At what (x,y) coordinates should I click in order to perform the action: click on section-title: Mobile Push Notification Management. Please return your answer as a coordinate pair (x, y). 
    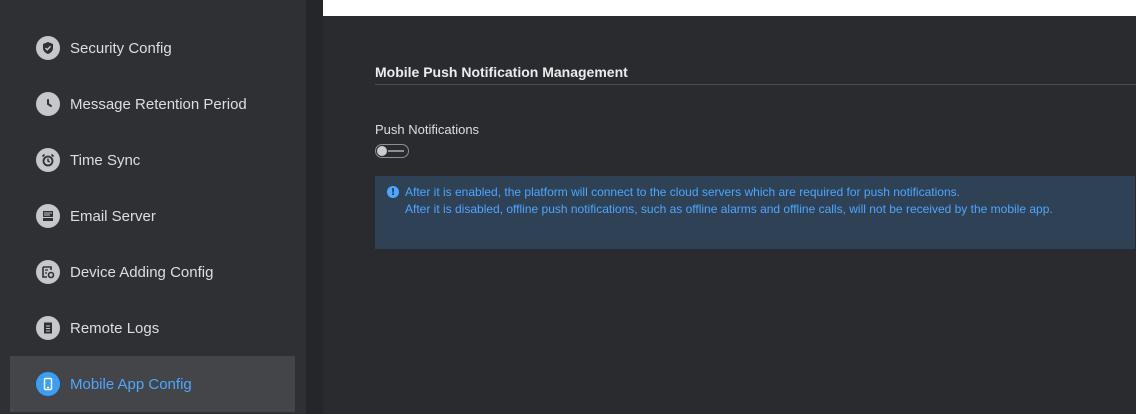
    Looking at the image, I should click on (501, 72).